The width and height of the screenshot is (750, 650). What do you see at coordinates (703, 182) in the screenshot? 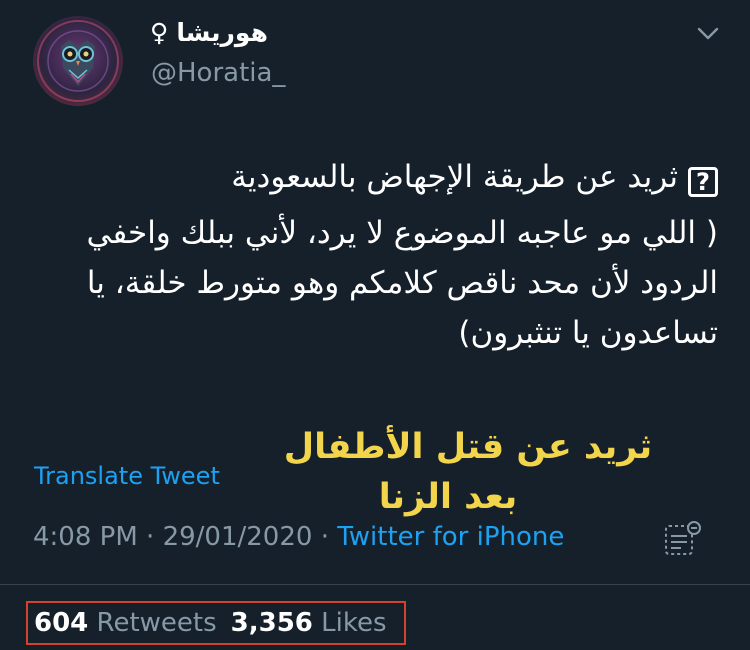
I see `question-box-icon: ?` at bounding box center [703, 182].